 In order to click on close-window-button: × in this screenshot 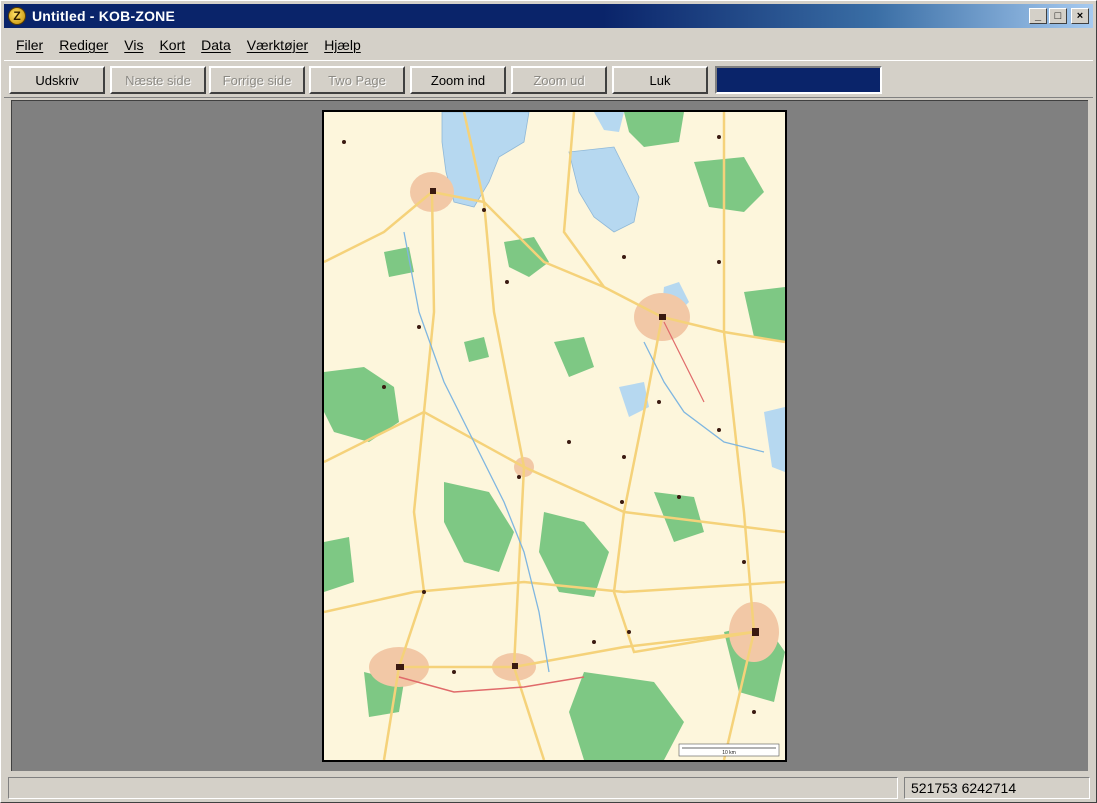, I will do `click(1080, 16)`.